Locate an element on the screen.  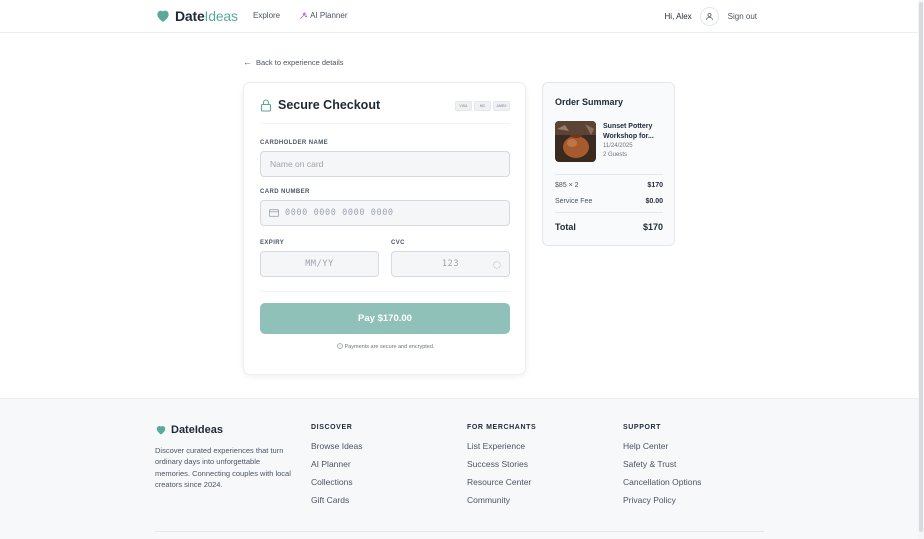
cardholder-field-wrap is located at coordinates (385, 164).